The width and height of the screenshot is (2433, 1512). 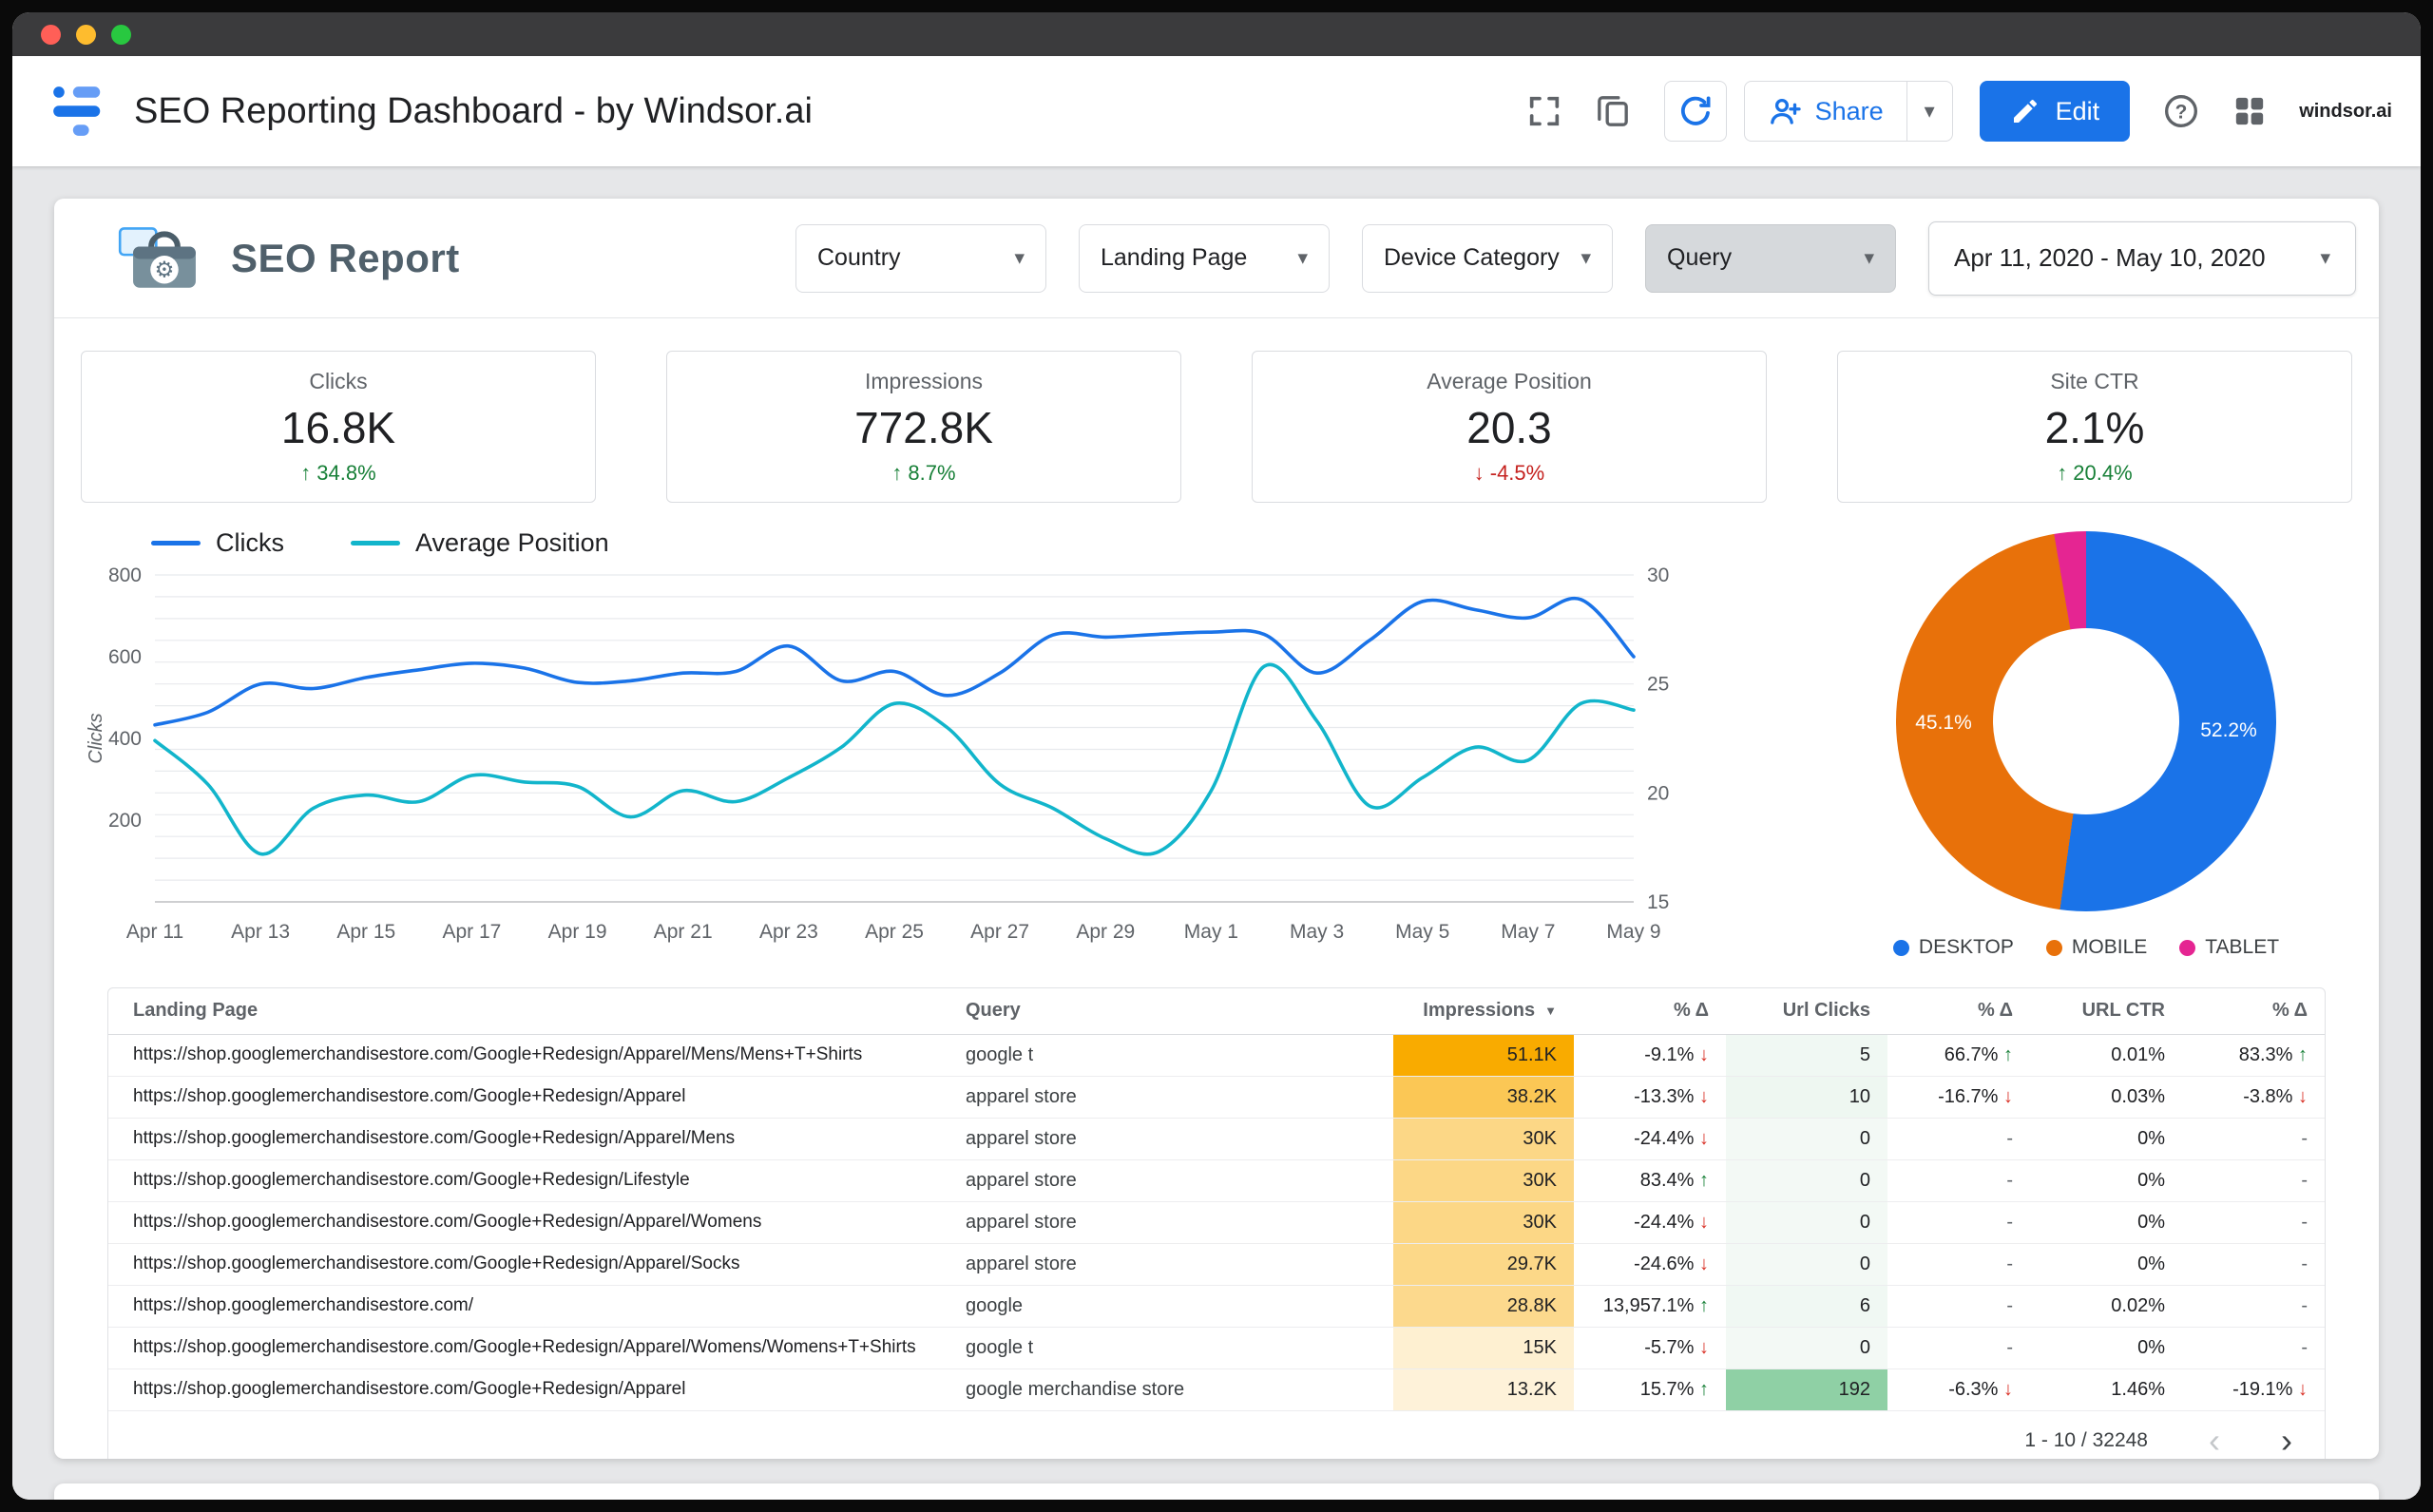 What do you see at coordinates (923, 427) in the screenshot?
I see `scorecard-value: 772.8K` at bounding box center [923, 427].